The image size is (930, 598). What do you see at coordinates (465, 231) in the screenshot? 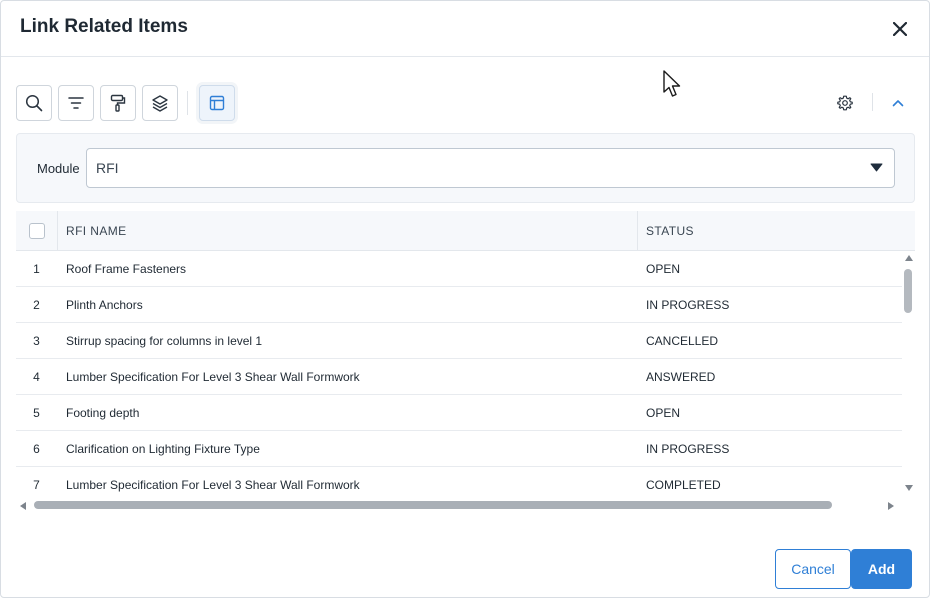
I see `table-header: RFI NAME STATUS` at bounding box center [465, 231].